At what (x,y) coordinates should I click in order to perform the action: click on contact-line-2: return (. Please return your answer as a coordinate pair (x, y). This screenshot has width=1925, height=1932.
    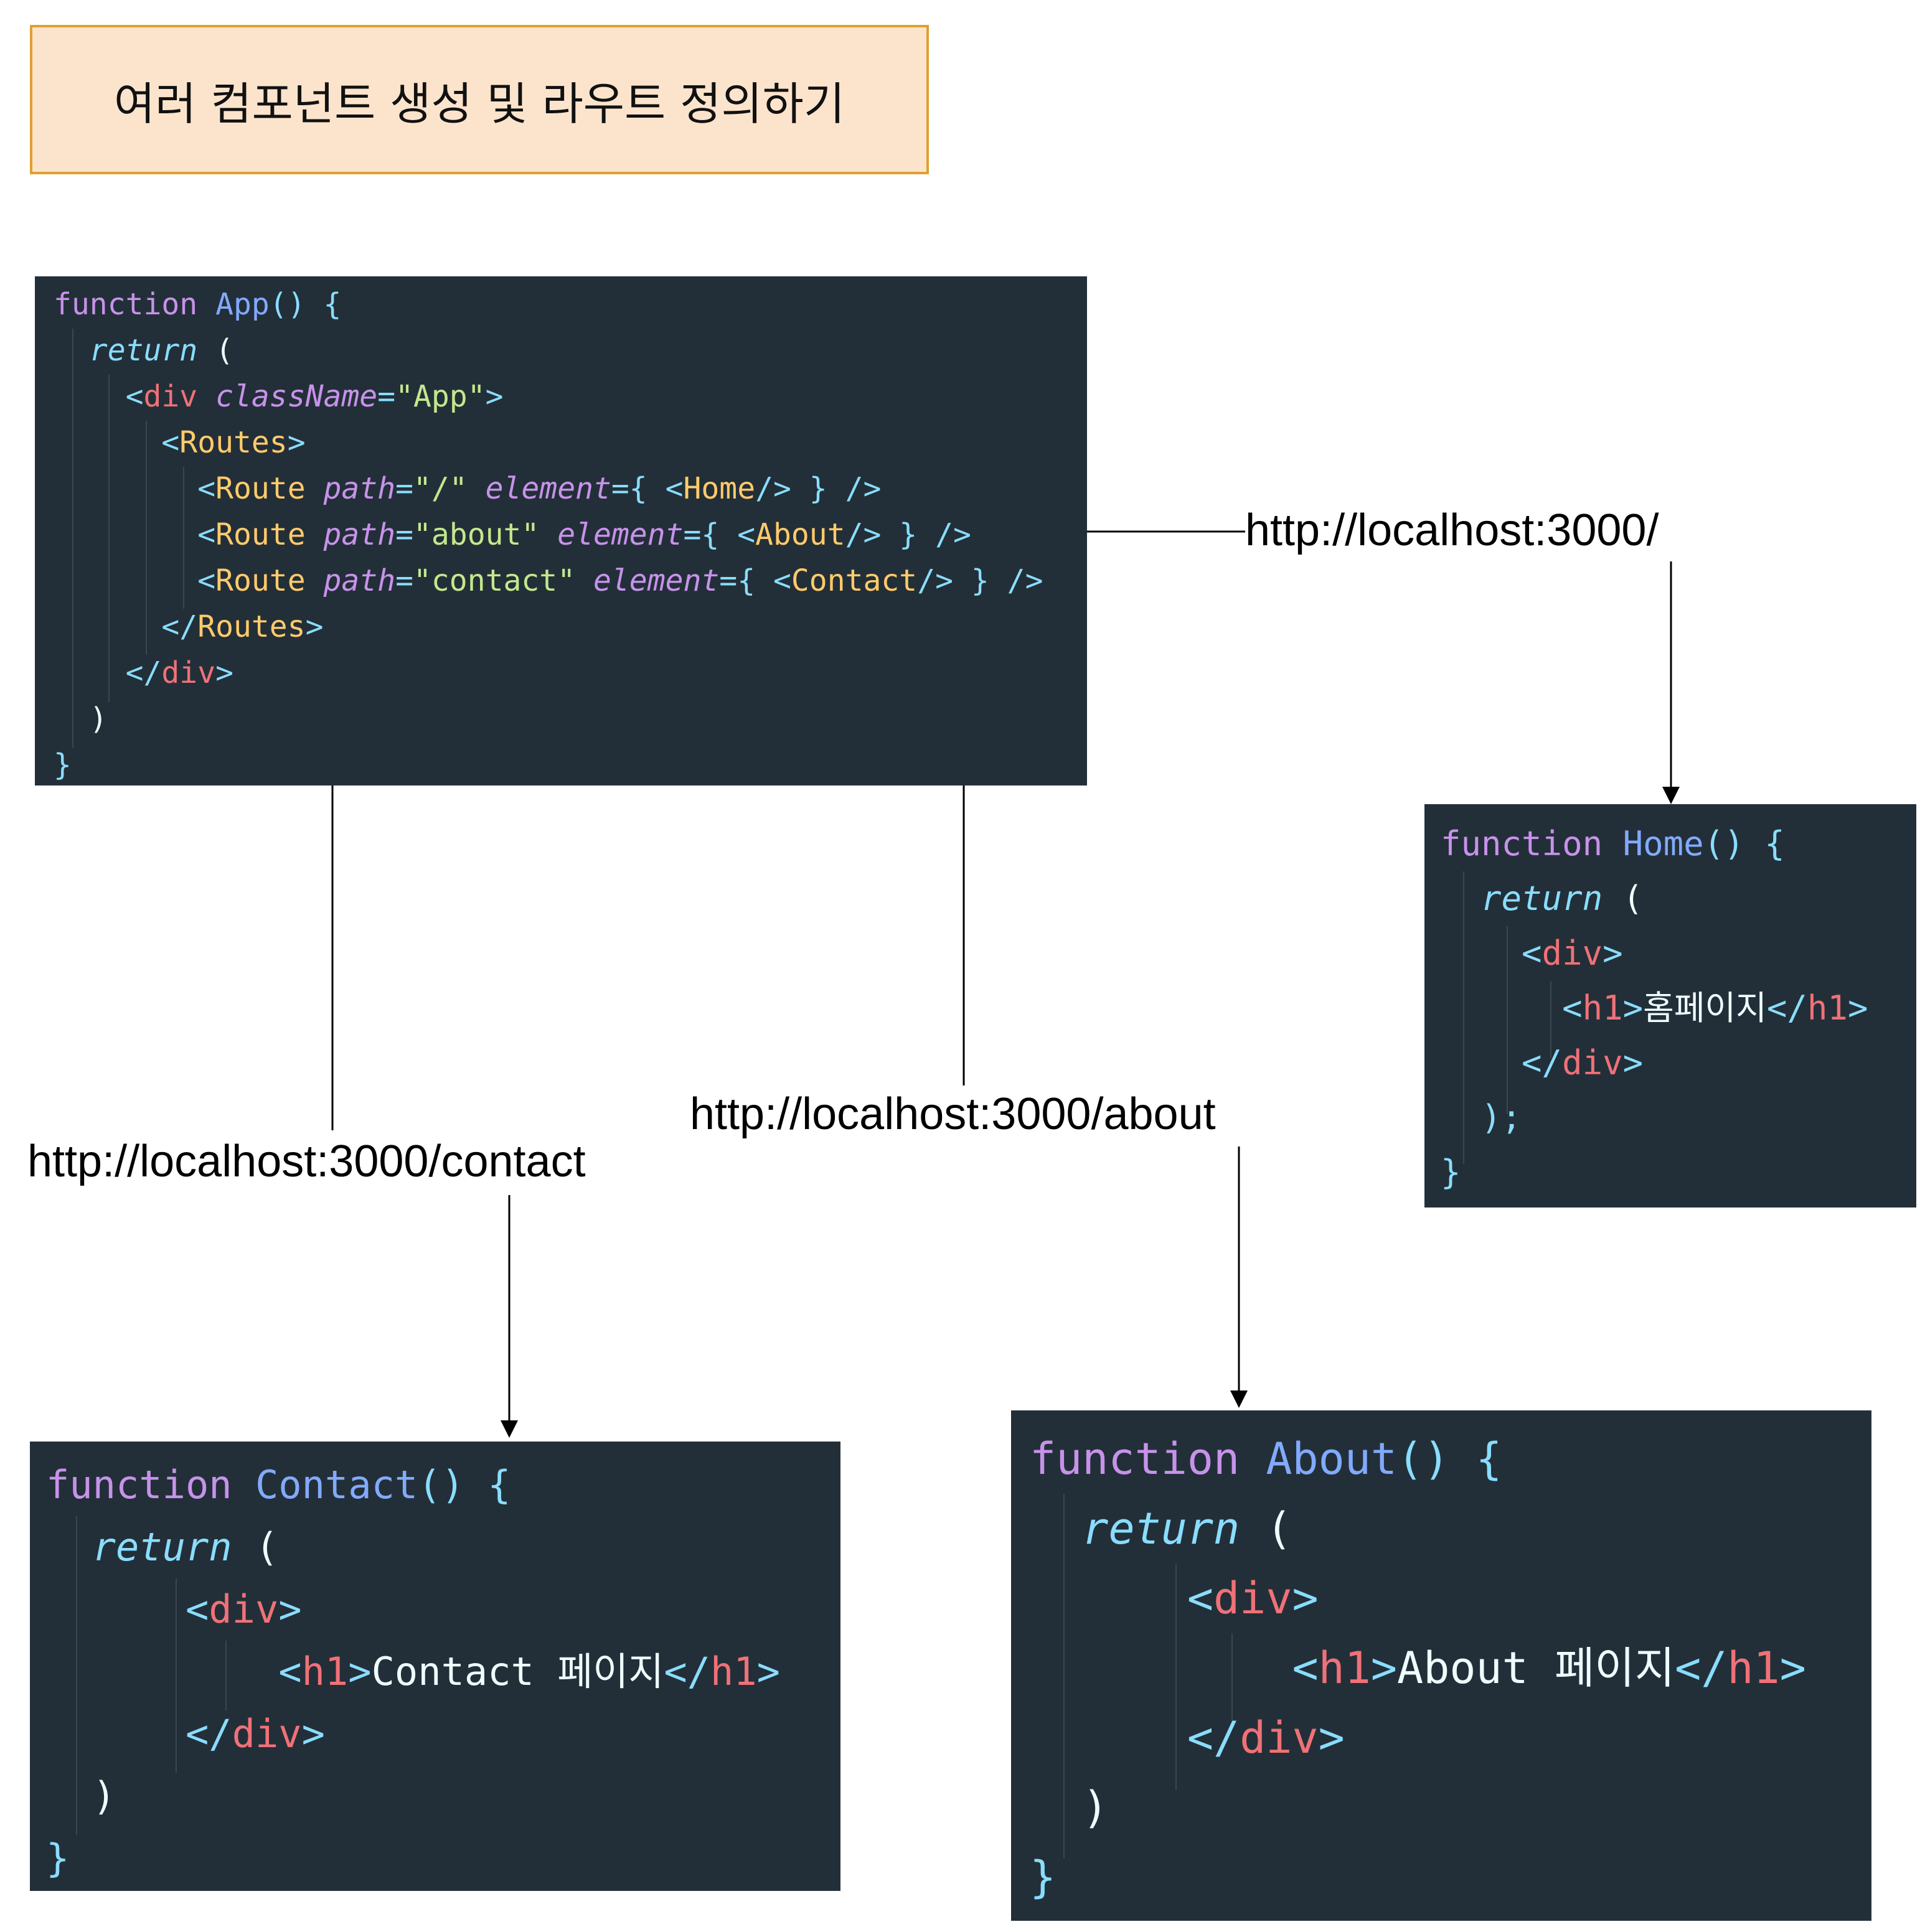
    Looking at the image, I should click on (185, 1547).